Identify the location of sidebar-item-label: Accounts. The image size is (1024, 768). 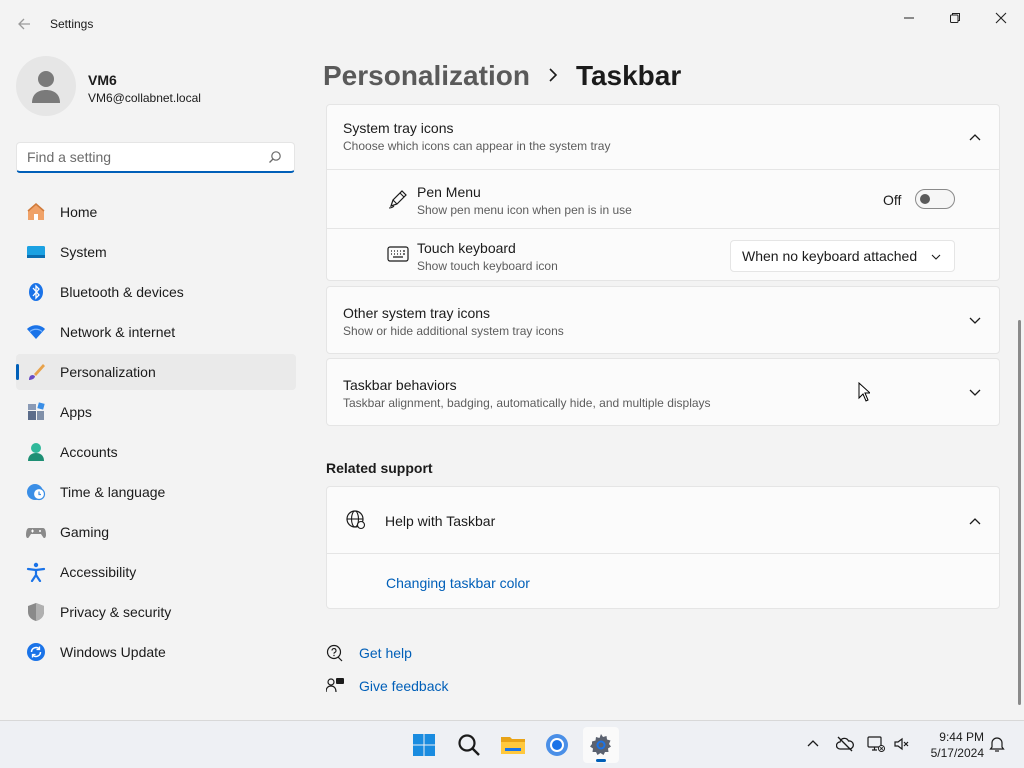
(89, 452).